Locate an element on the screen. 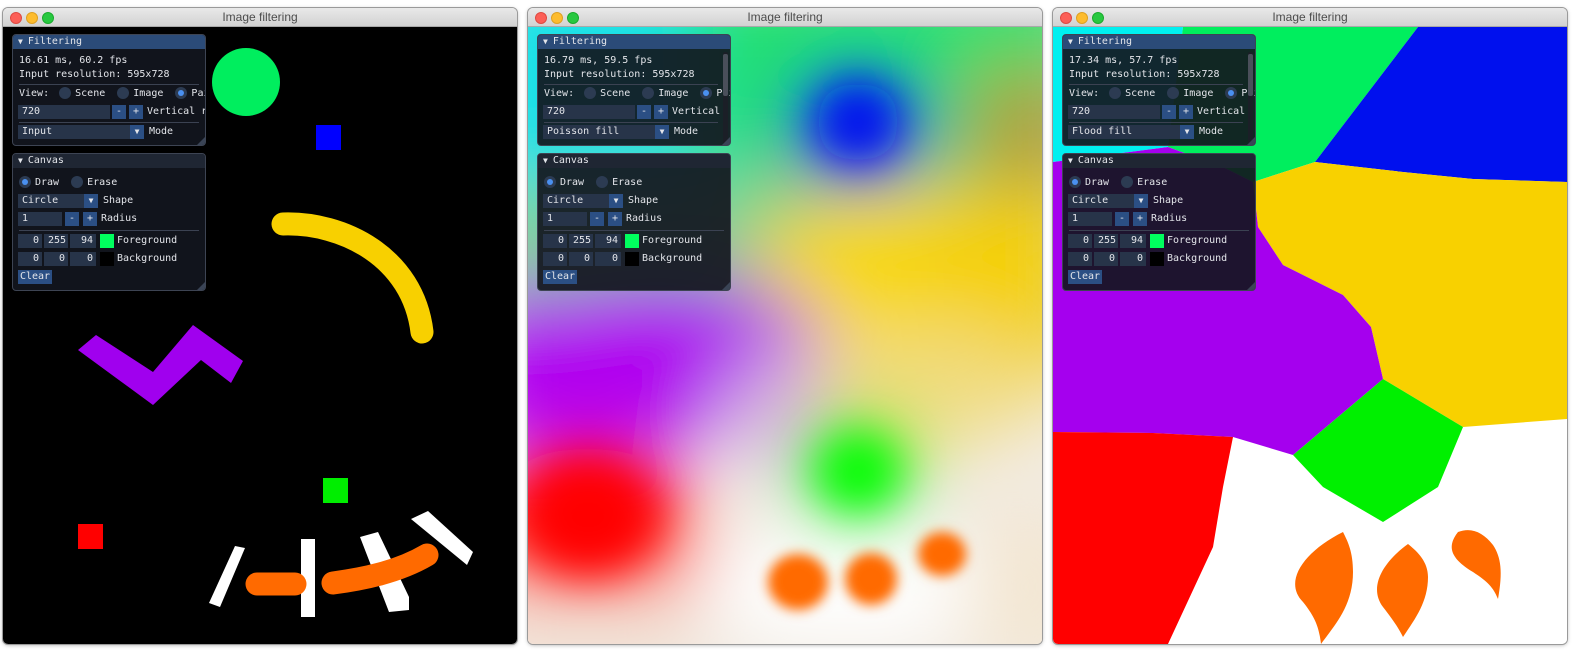 The image size is (1572, 660). view-option-image: Image is located at coordinates (673, 93).